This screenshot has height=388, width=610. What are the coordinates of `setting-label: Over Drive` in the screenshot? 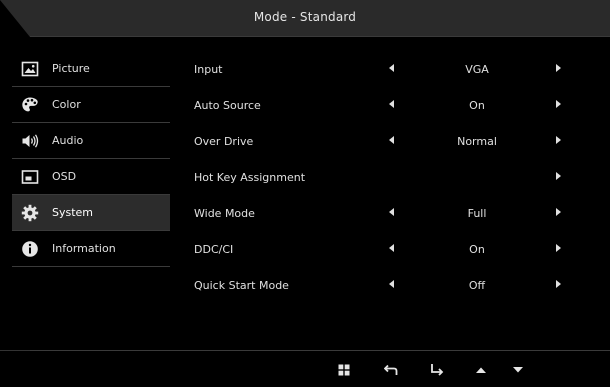 It's located at (224, 141).